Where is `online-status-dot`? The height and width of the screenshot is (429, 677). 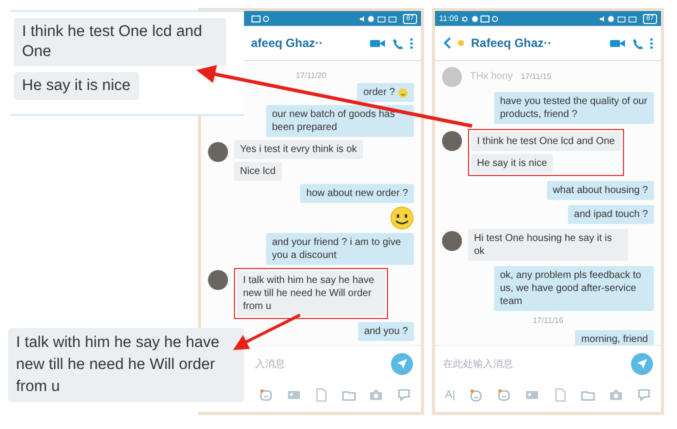 online-status-dot is located at coordinates (461, 43).